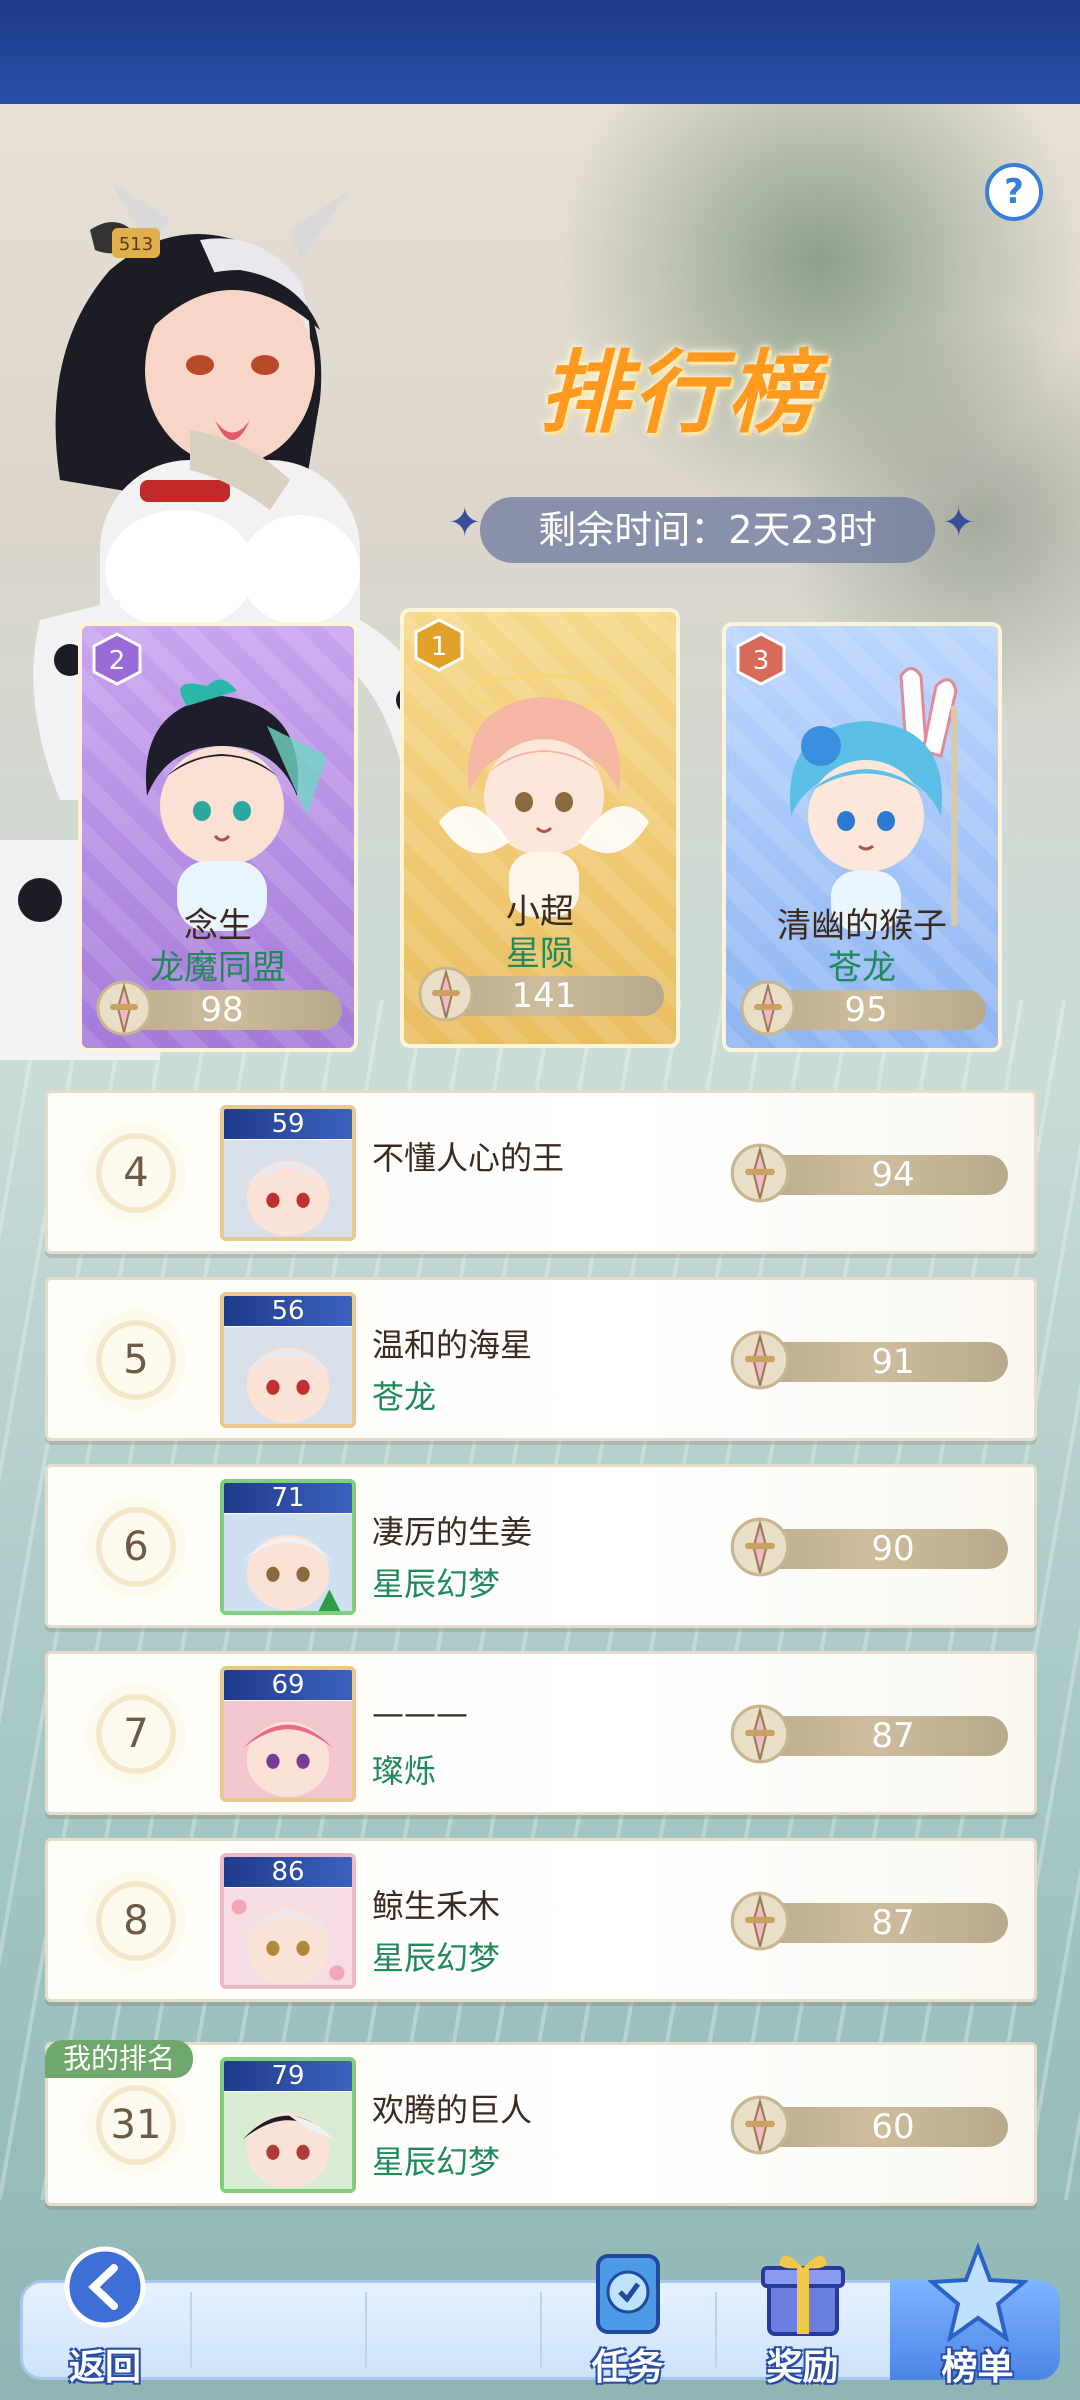 The height and width of the screenshot is (2400, 1080). I want to click on guild-name: 苍龙, so click(404, 1397).